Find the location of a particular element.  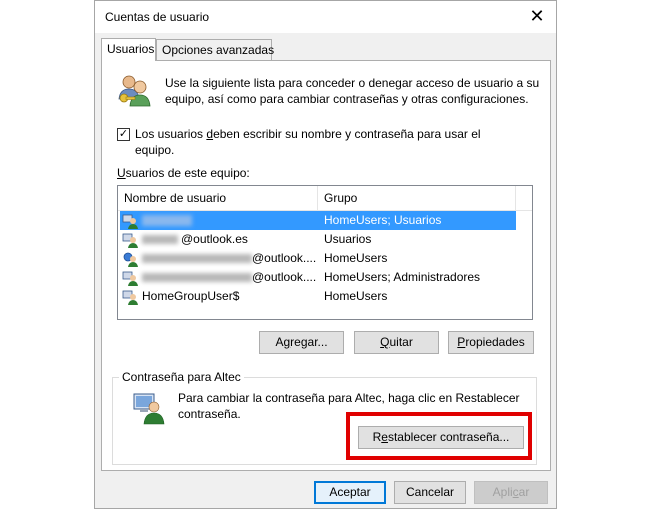

apply-button: Aplicar is located at coordinates (511, 492).